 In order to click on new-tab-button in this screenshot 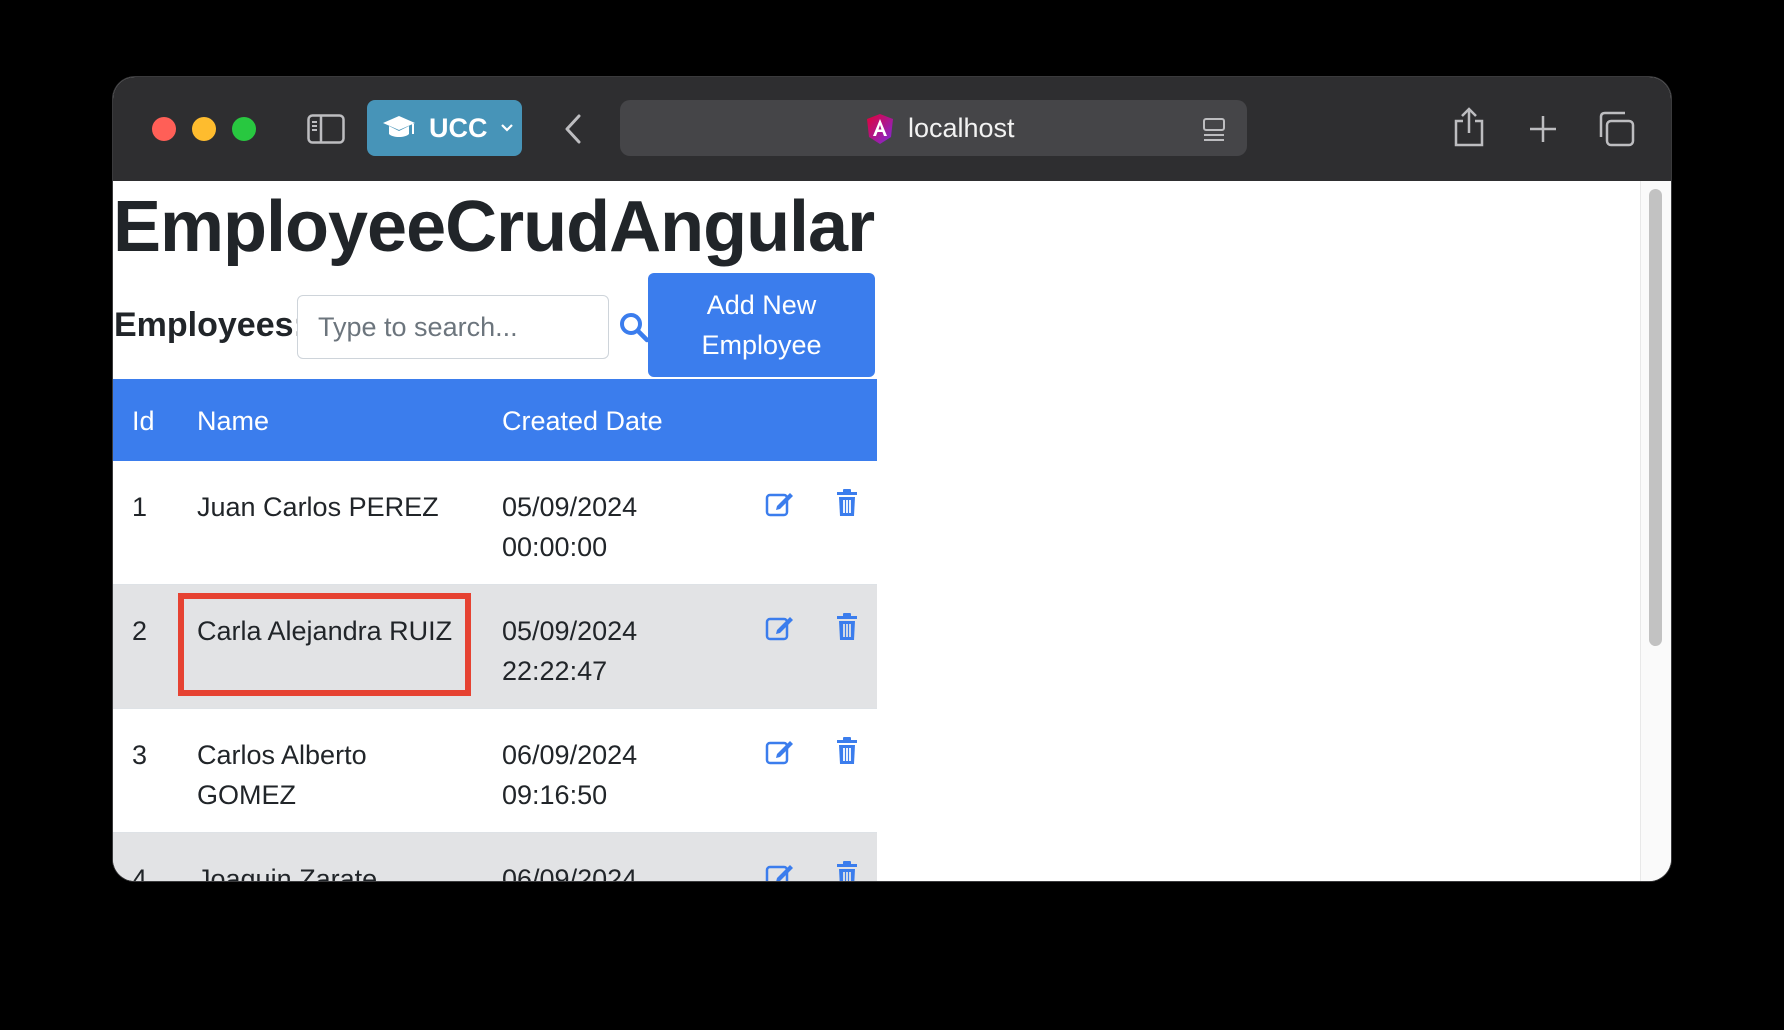, I will do `click(1543, 129)`.